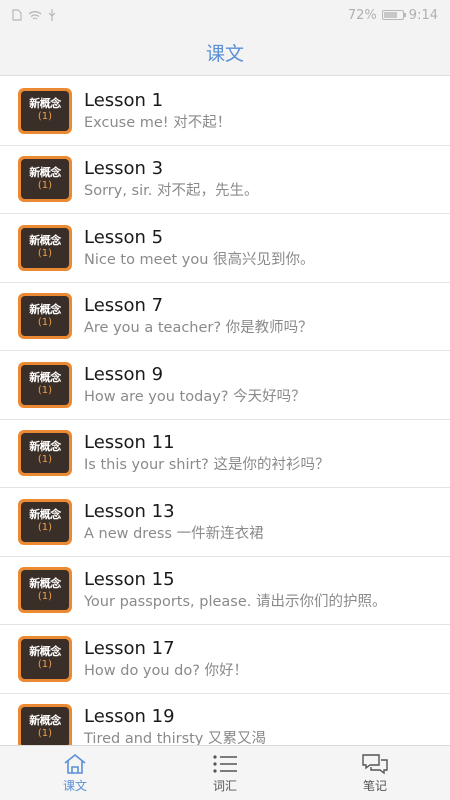 Image resolution: width=450 pixels, height=800 pixels. Describe the element at coordinates (124, 237) in the screenshot. I see `lesson-title: Lesson 5` at that location.